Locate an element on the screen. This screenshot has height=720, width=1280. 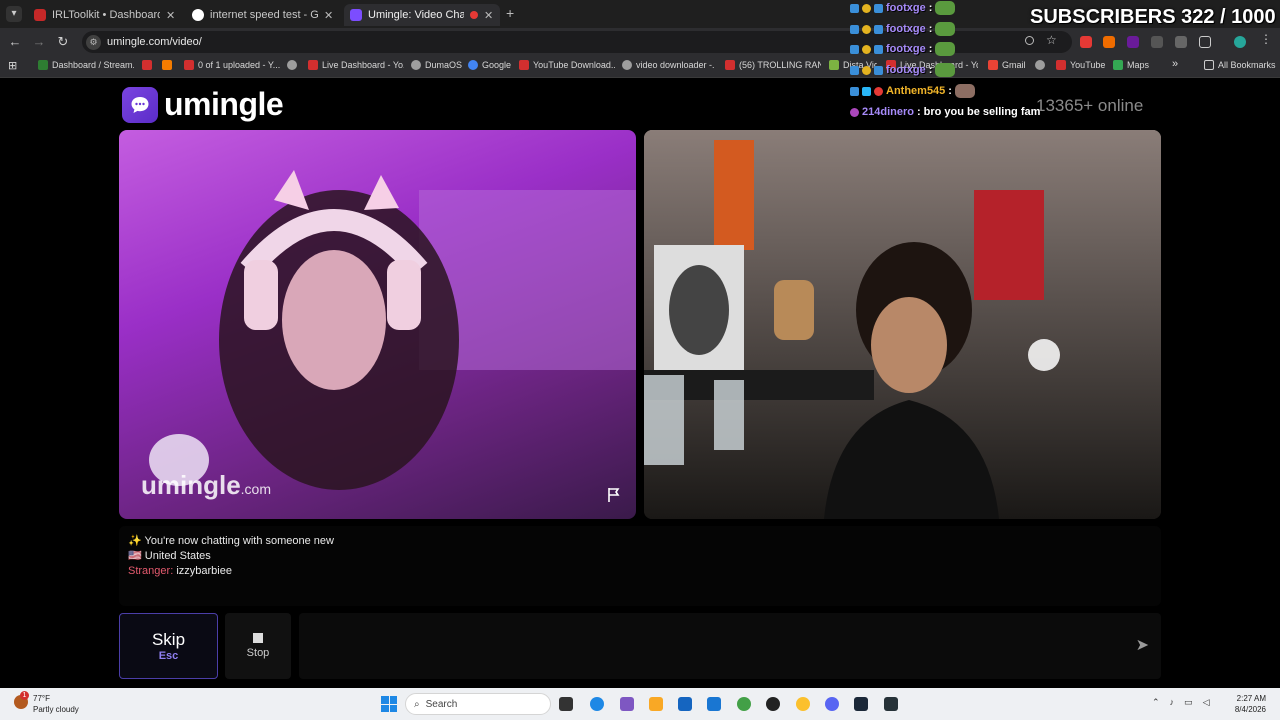
emote-icon is located at coordinates (964, 91).